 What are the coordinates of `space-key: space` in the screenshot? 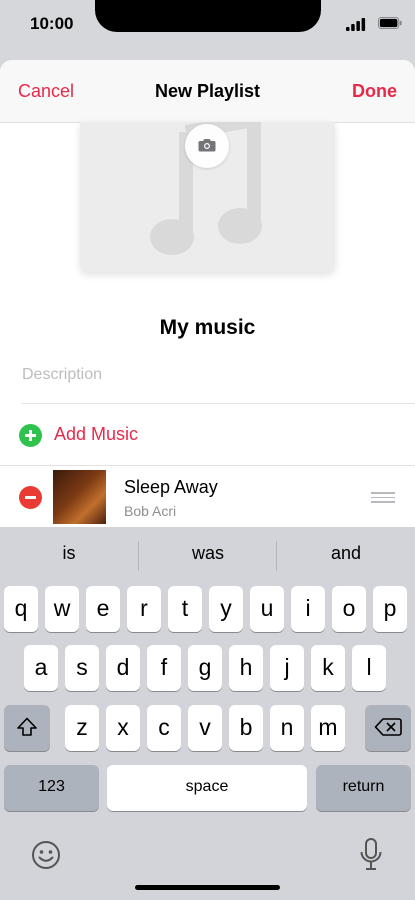 It's located at (207, 788).